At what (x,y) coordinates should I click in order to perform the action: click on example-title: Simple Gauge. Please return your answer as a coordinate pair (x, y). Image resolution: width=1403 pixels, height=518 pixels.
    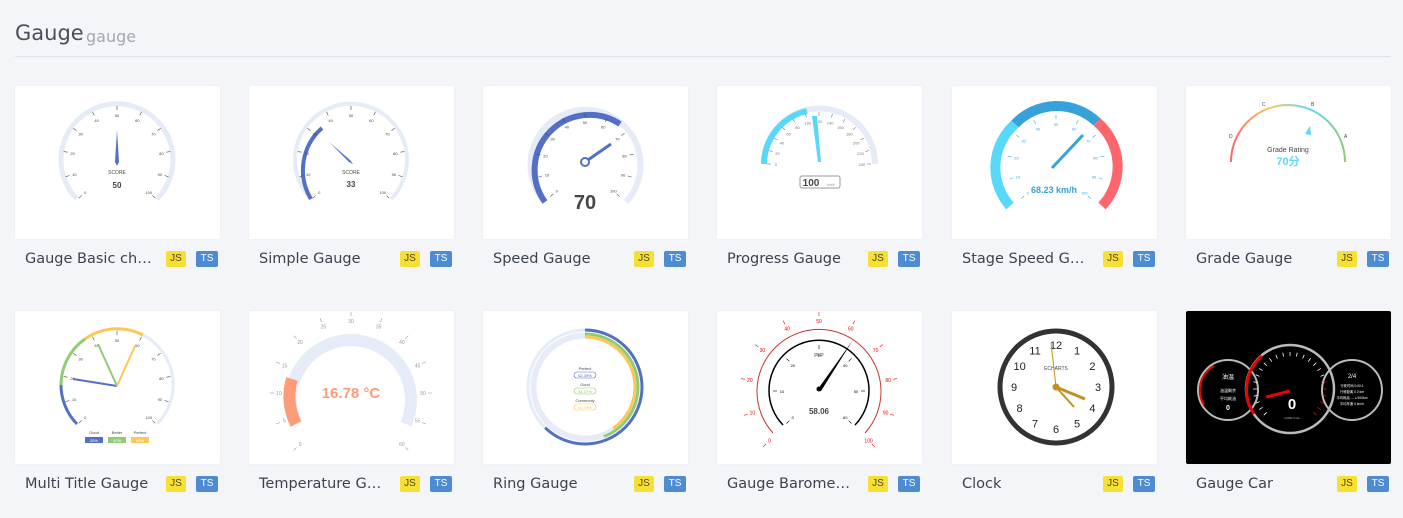
    Looking at the image, I should click on (323, 259).